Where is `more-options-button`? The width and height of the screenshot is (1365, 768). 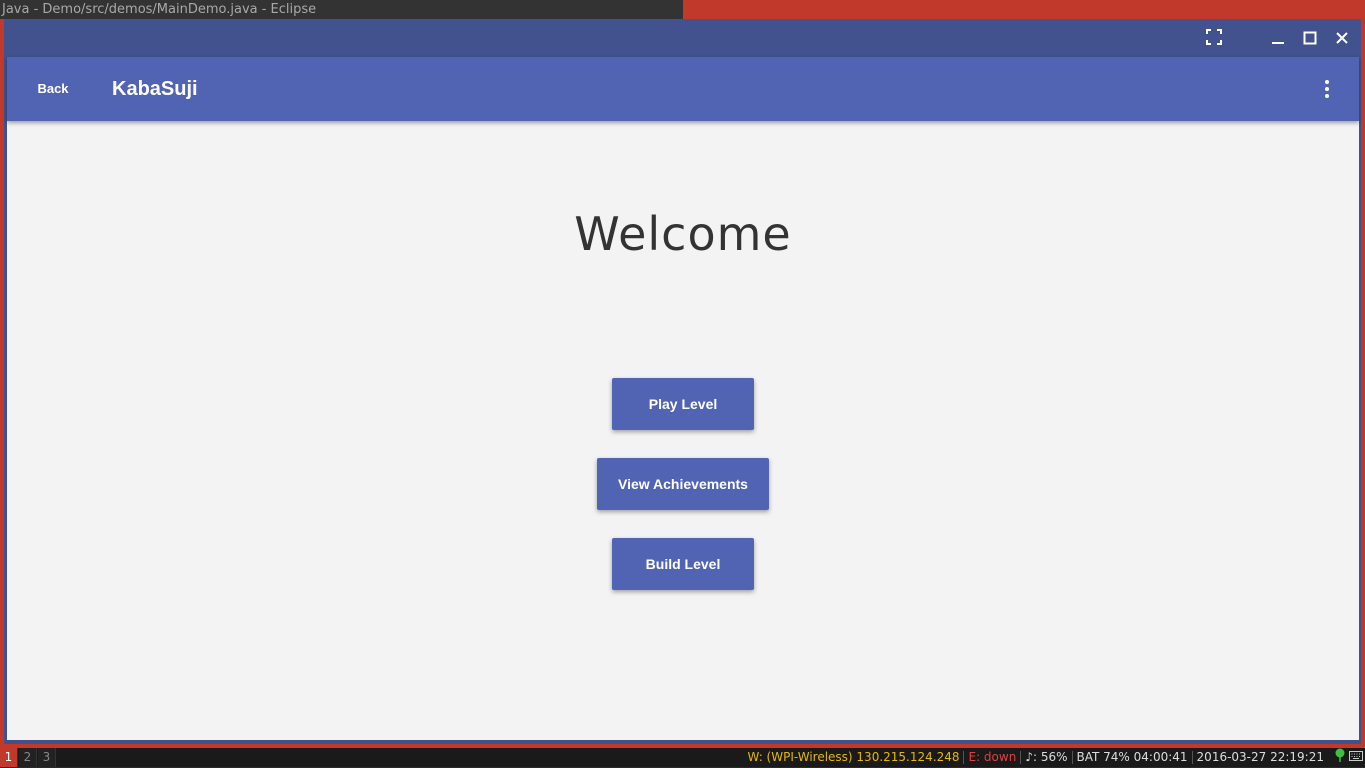 more-options-button is located at coordinates (1327, 89).